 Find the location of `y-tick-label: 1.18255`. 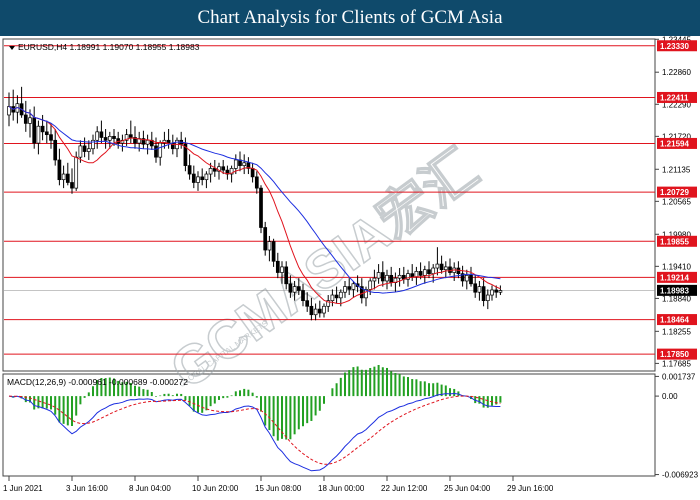

y-tick-label: 1.18255 is located at coordinates (676, 331).